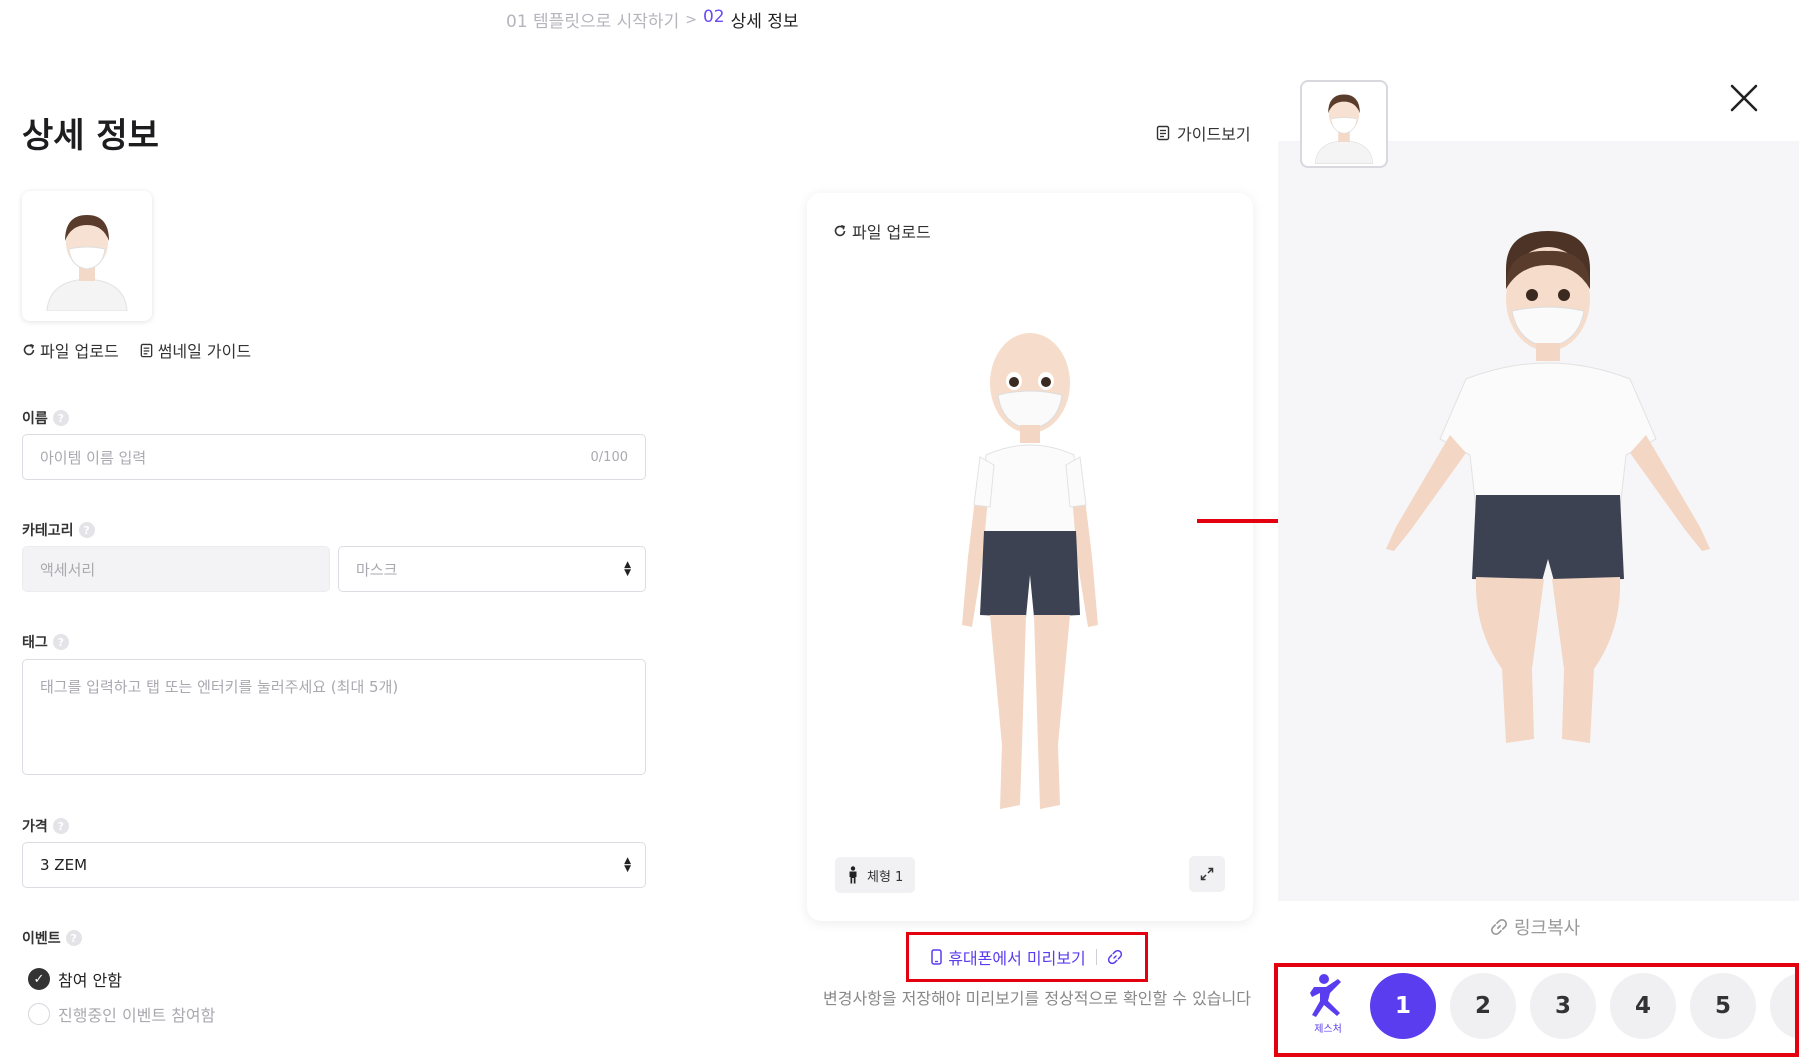 Image resolution: width=1799 pixels, height=1064 pixels. What do you see at coordinates (219, 687) in the screenshot?
I see `tags-placeholder: 태그를 입력하고 탭 또는 엔터키를 눌러주세요 (최대 5개)` at bounding box center [219, 687].